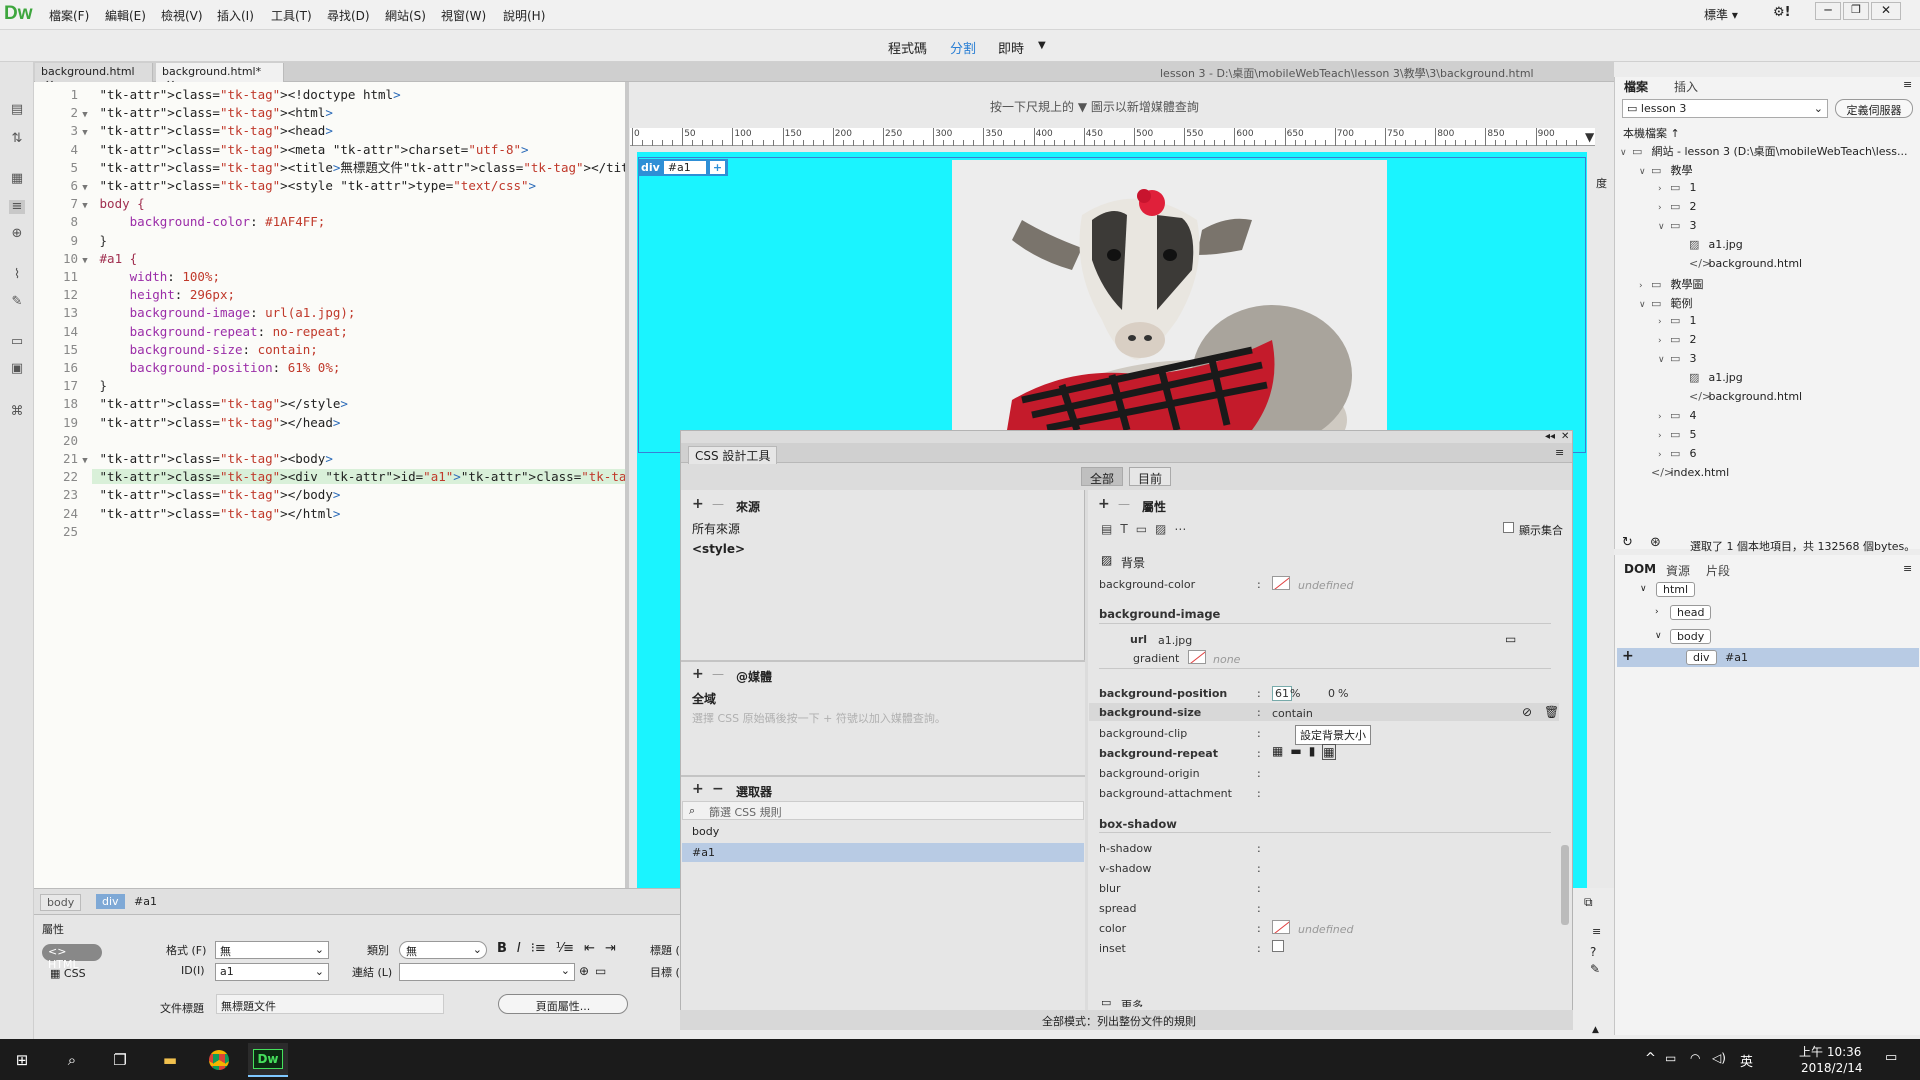  I want to click on dom-node-html: html, so click(1676, 589).